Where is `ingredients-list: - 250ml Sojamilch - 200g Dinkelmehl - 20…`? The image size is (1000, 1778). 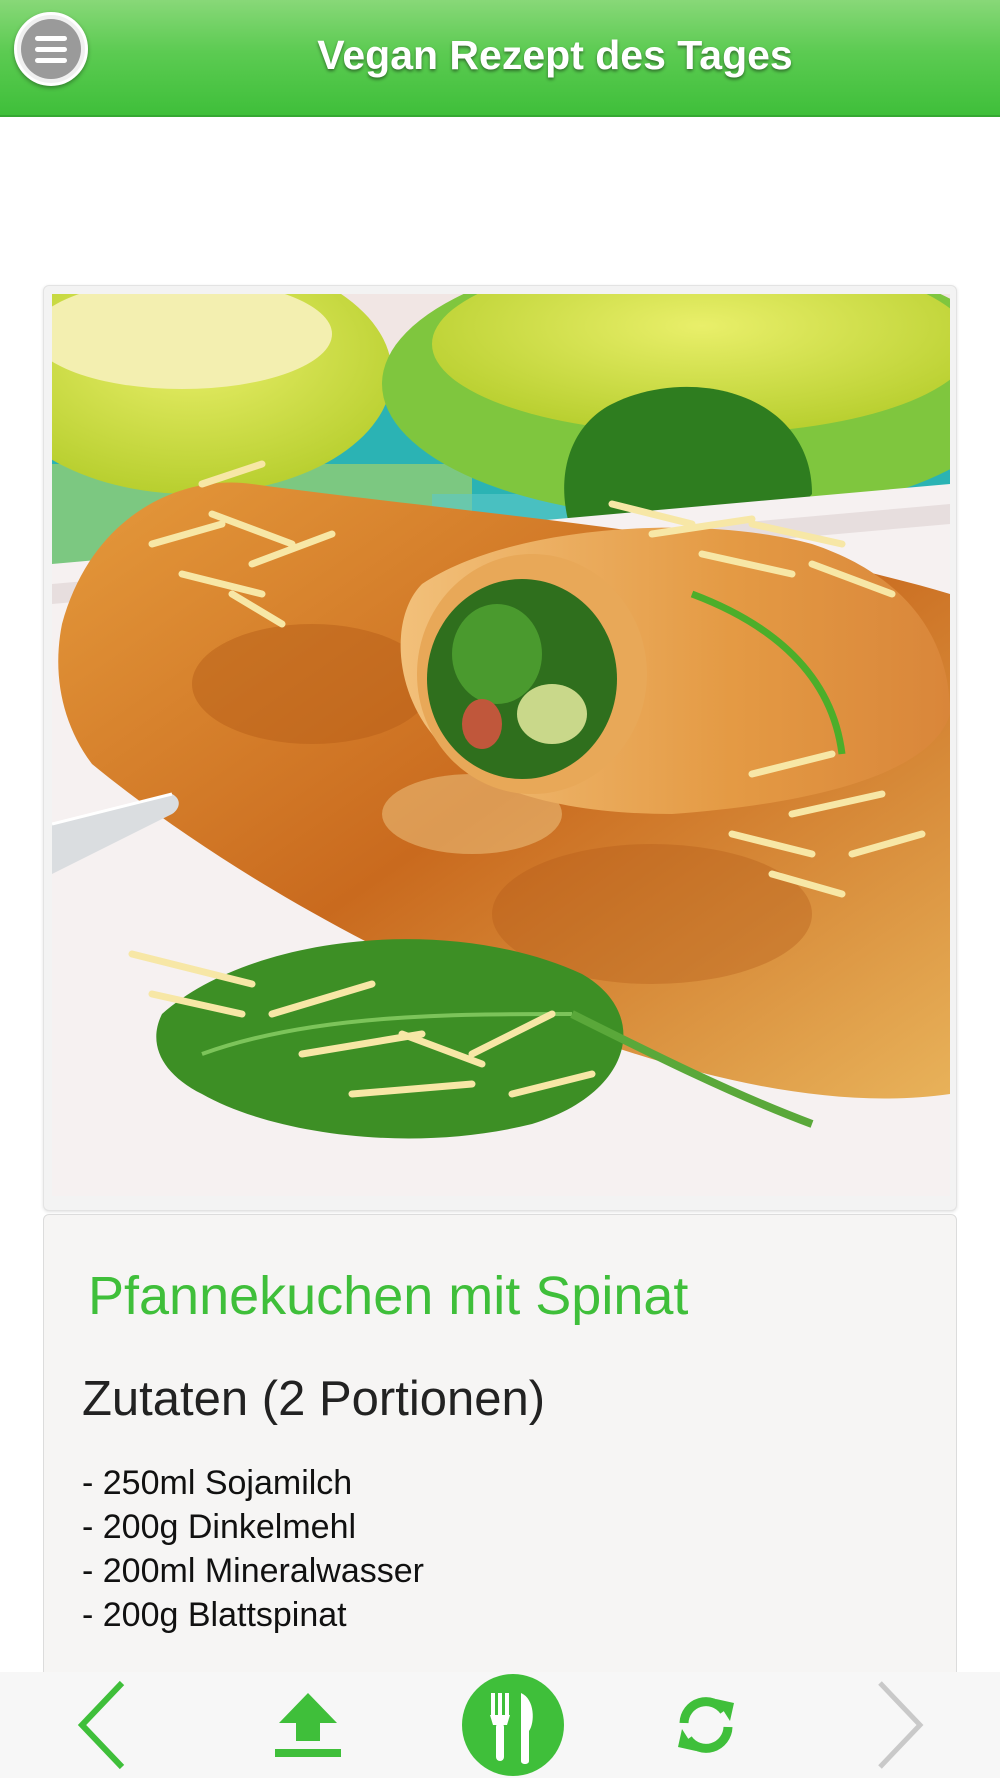 ingredients-list: - 250ml Sojamilch - 200g Dinkelmehl - 20… is located at coordinates (253, 1549).